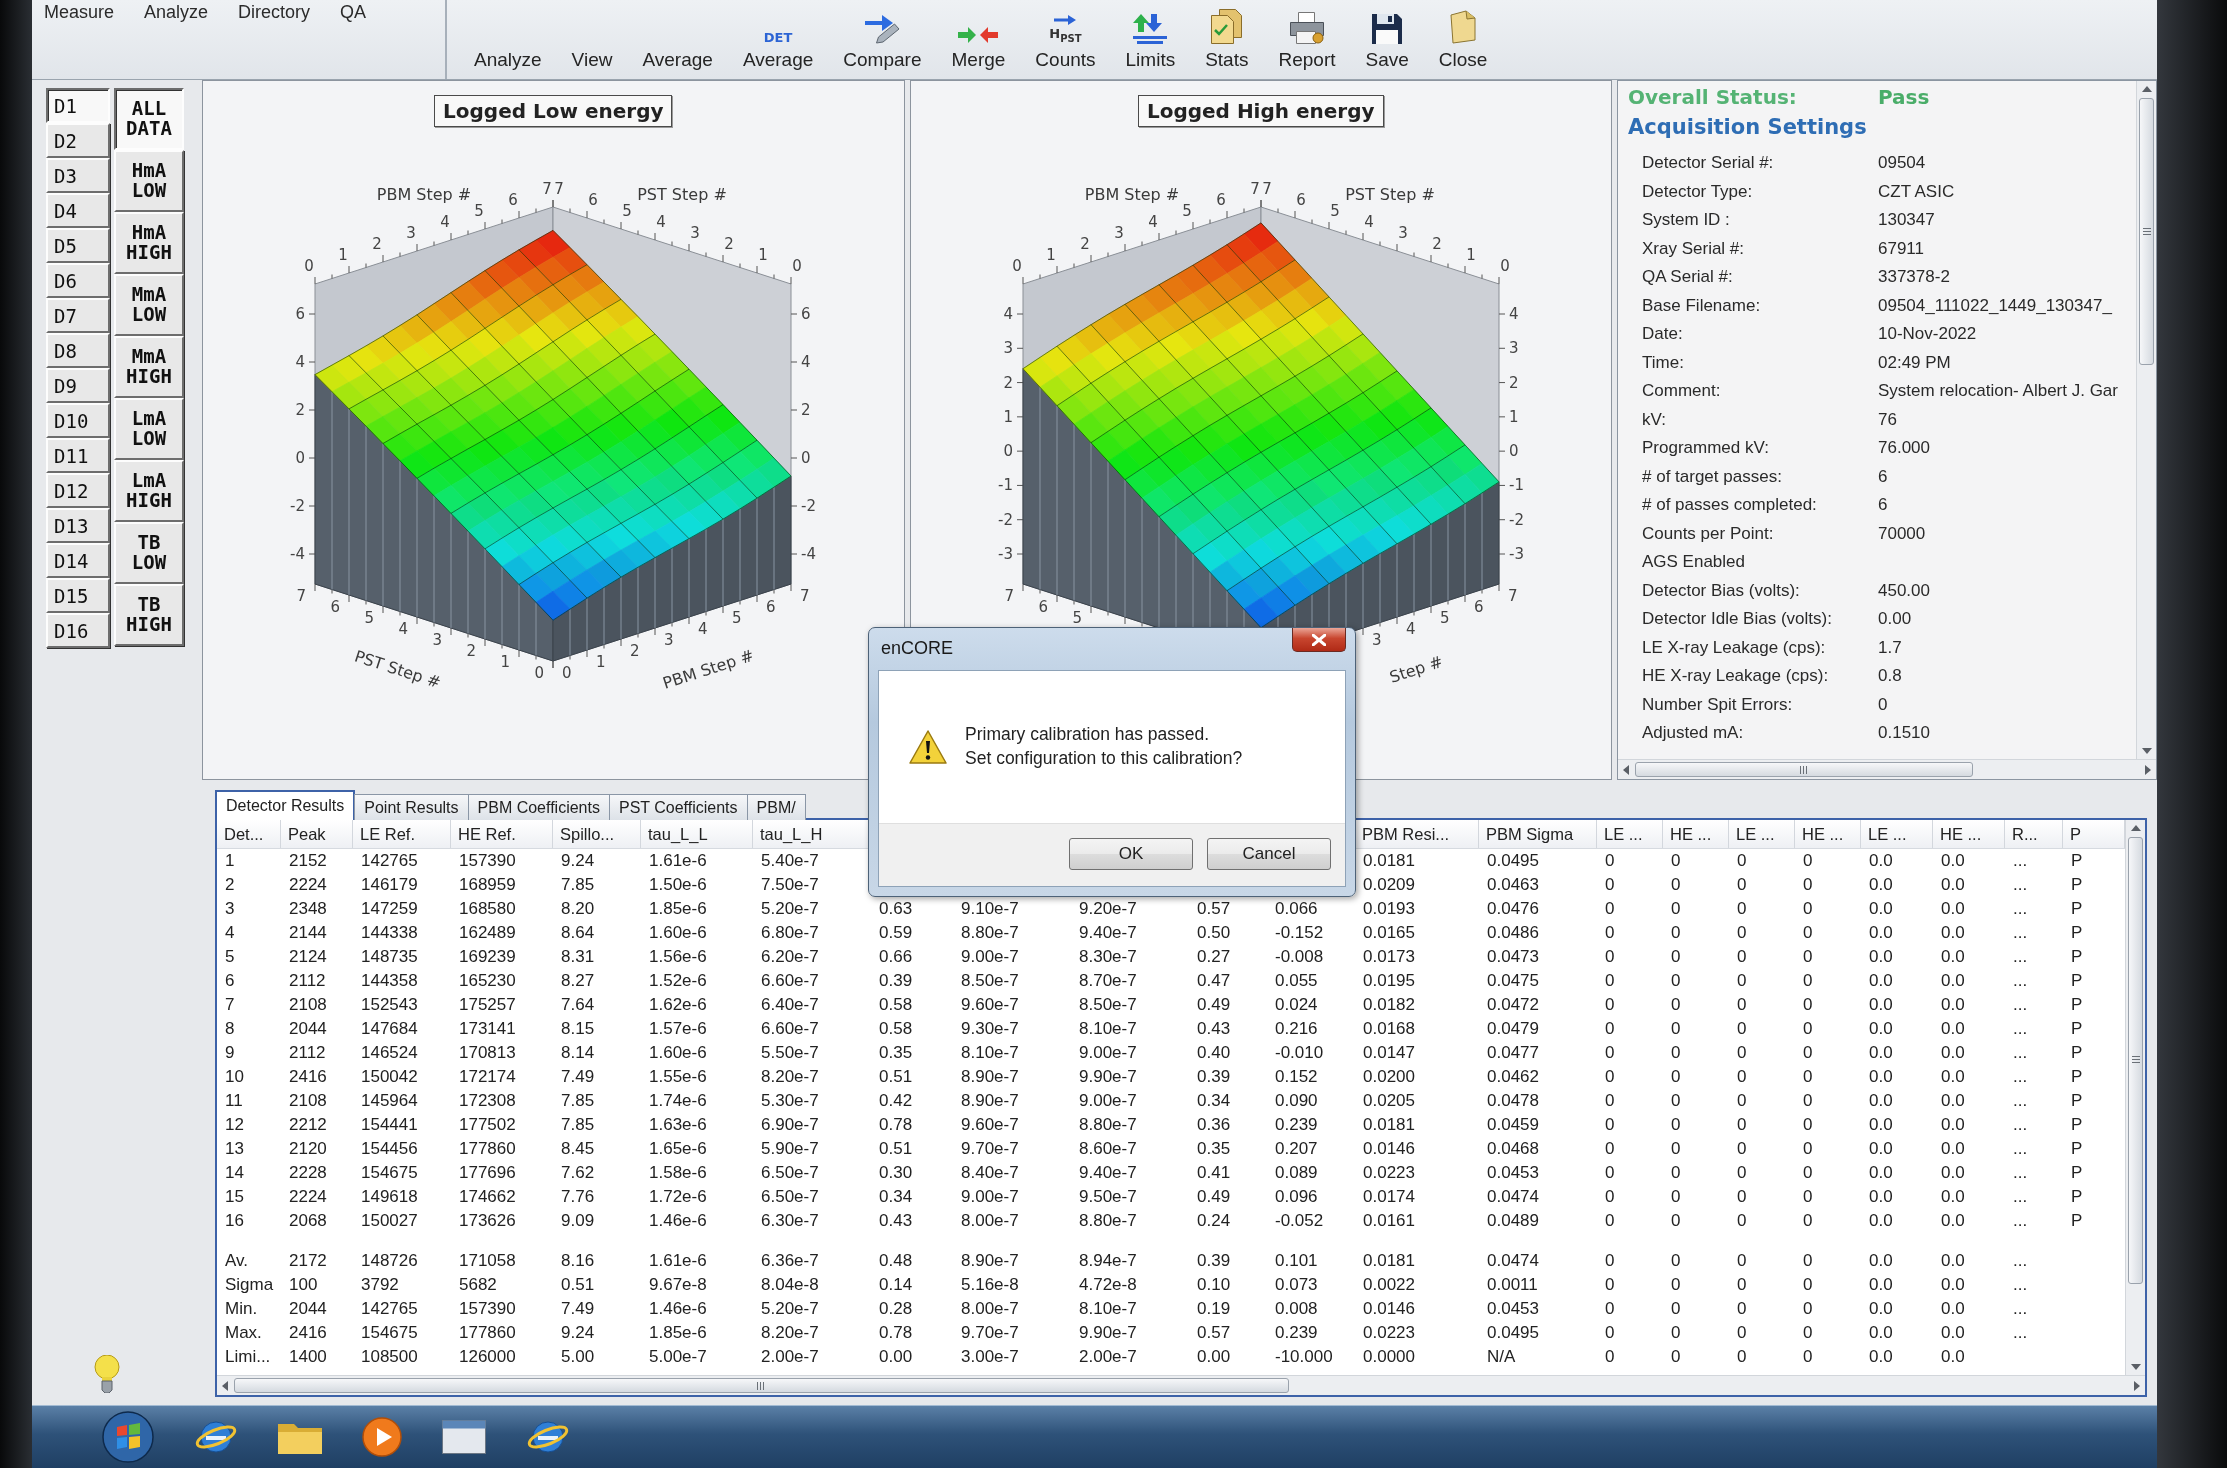 The height and width of the screenshot is (1468, 2227). Describe the element at coordinates (78, 280) in the screenshot. I see `detector-button: D6` at that location.